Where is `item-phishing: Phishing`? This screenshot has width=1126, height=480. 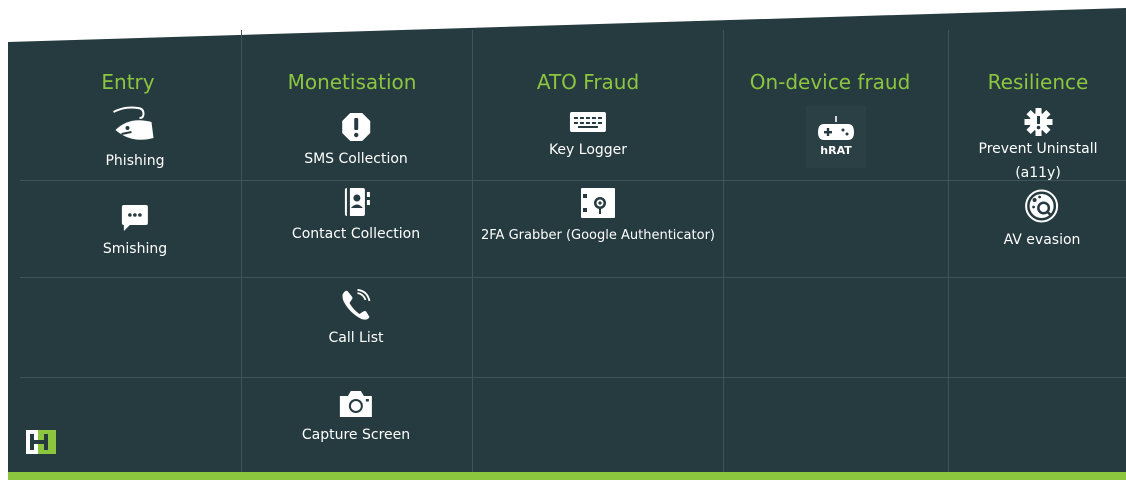 item-phishing: Phishing is located at coordinates (135, 138).